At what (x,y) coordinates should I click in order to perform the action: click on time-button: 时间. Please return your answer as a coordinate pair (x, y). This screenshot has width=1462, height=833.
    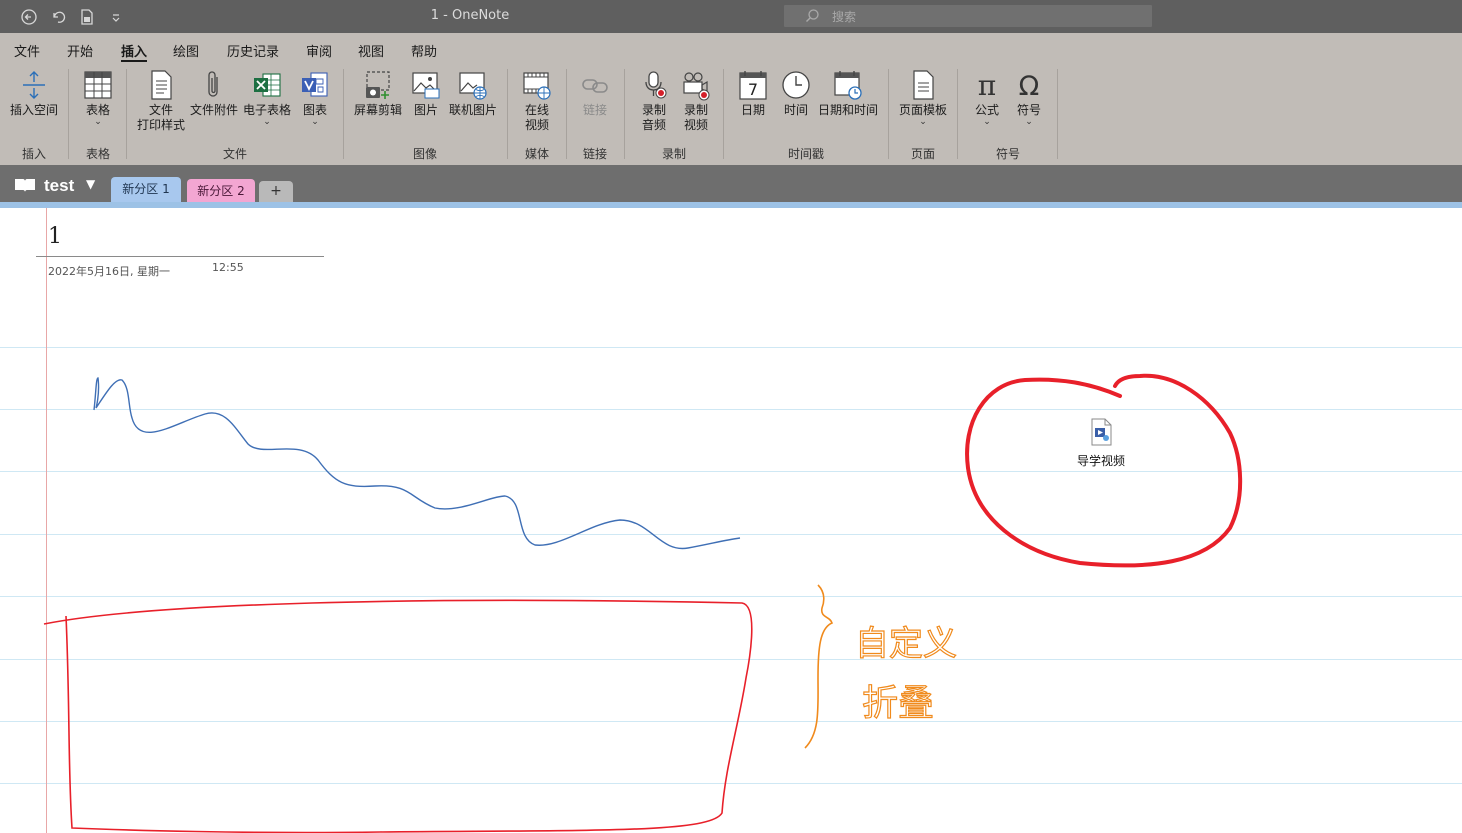
    Looking at the image, I should click on (796, 93).